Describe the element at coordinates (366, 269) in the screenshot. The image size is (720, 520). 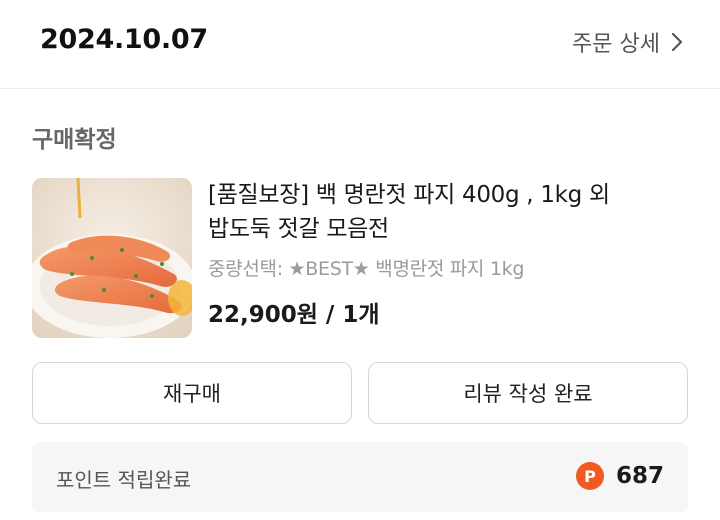
I see `product-option: 중량선택: ★BEST★ 백명란젓 파지 1kg` at that location.